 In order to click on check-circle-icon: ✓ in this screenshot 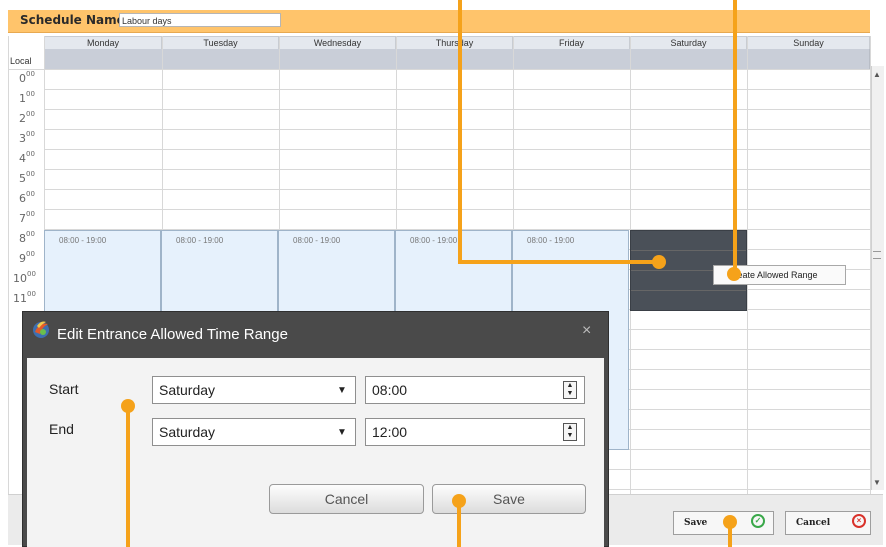, I will do `click(758, 521)`.